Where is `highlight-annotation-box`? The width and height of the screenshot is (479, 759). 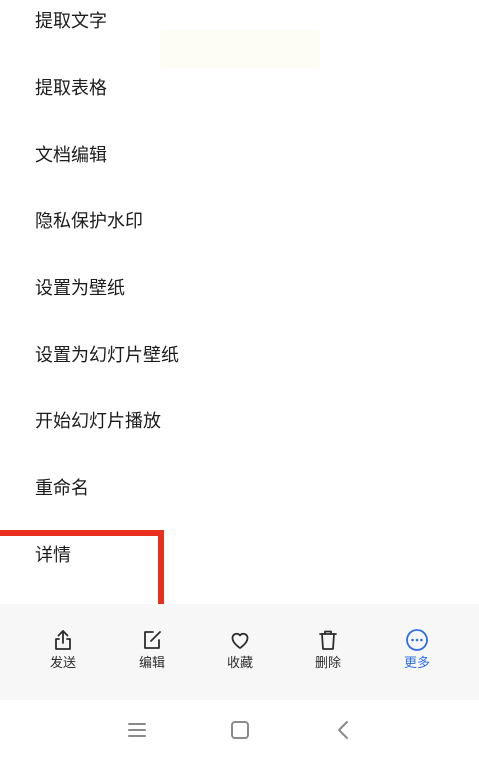 highlight-annotation-box is located at coordinates (82, 570).